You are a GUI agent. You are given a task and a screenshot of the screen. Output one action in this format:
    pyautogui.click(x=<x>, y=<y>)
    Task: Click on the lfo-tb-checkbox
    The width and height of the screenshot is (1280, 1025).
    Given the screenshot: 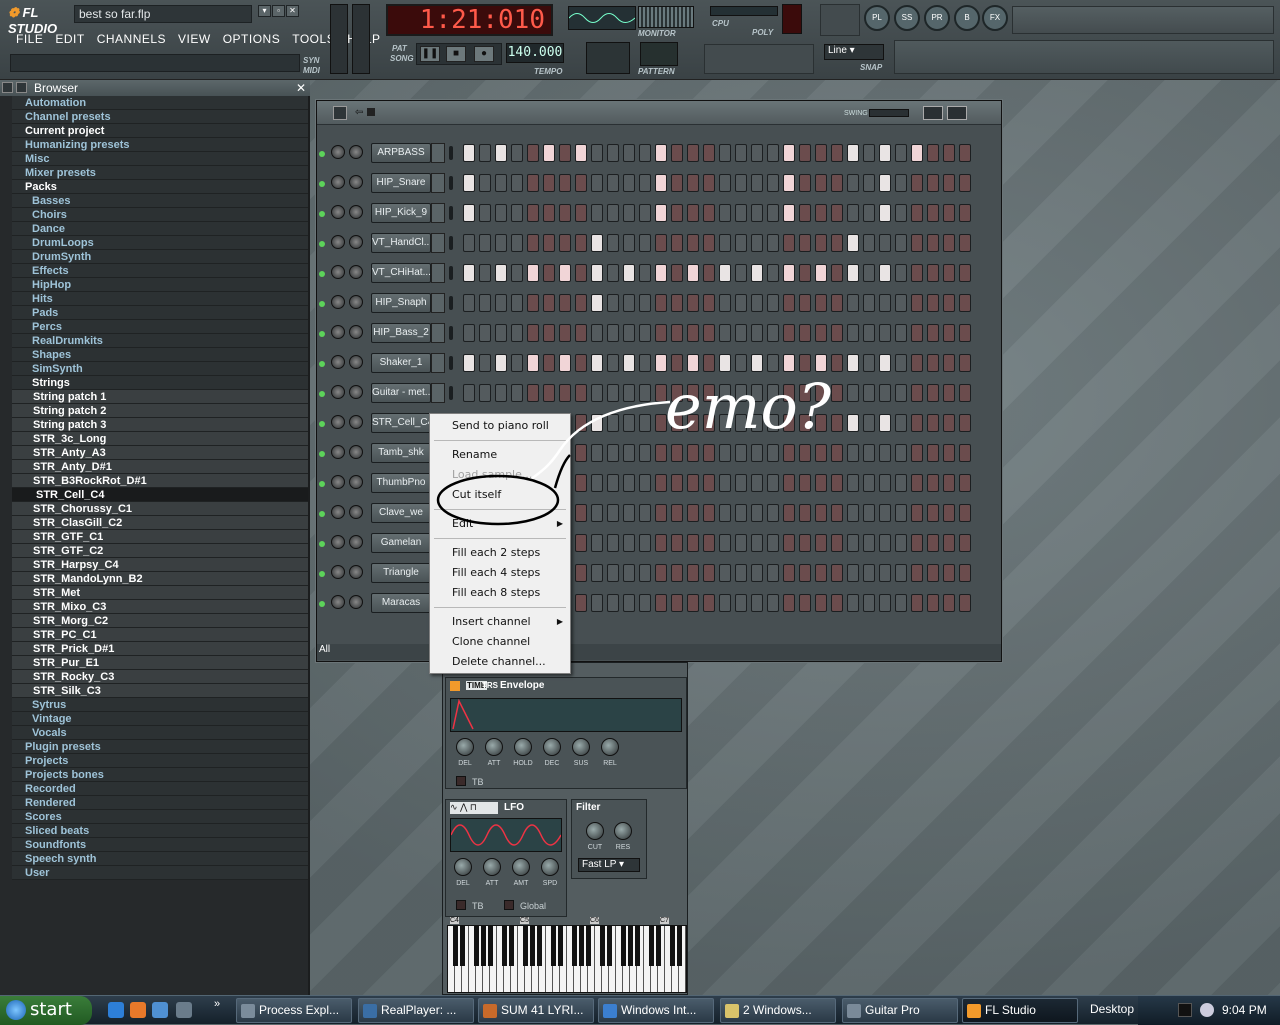 What is the action you would take?
    pyautogui.click(x=461, y=905)
    